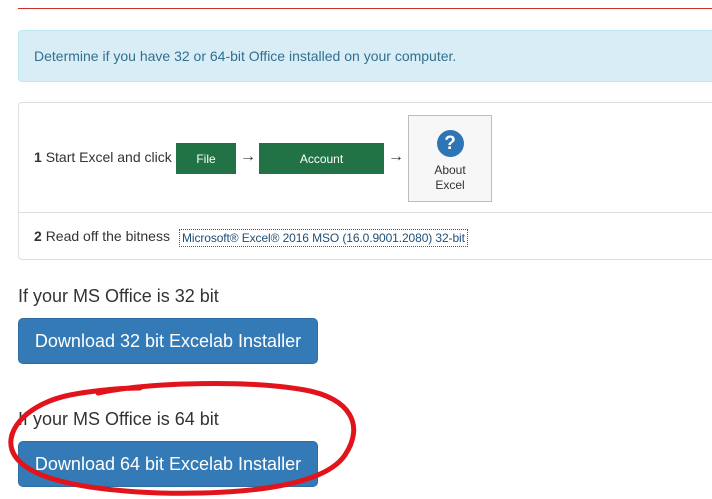 This screenshot has height=499, width=712. What do you see at coordinates (107, 236) in the screenshot?
I see `step-2-text: Read off the bitness` at bounding box center [107, 236].